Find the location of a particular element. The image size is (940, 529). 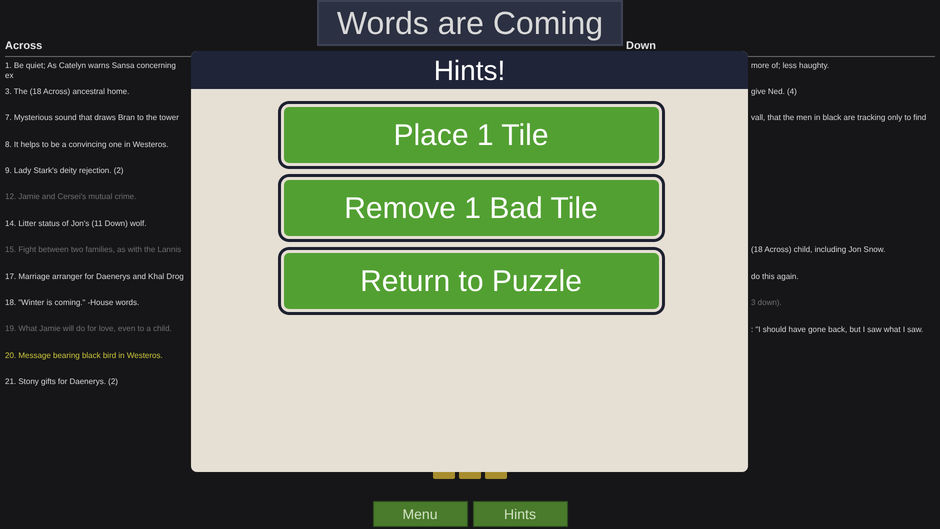

clue-text: : "I should have gone back, but I saw what I saw. is located at coordinates (843, 329).